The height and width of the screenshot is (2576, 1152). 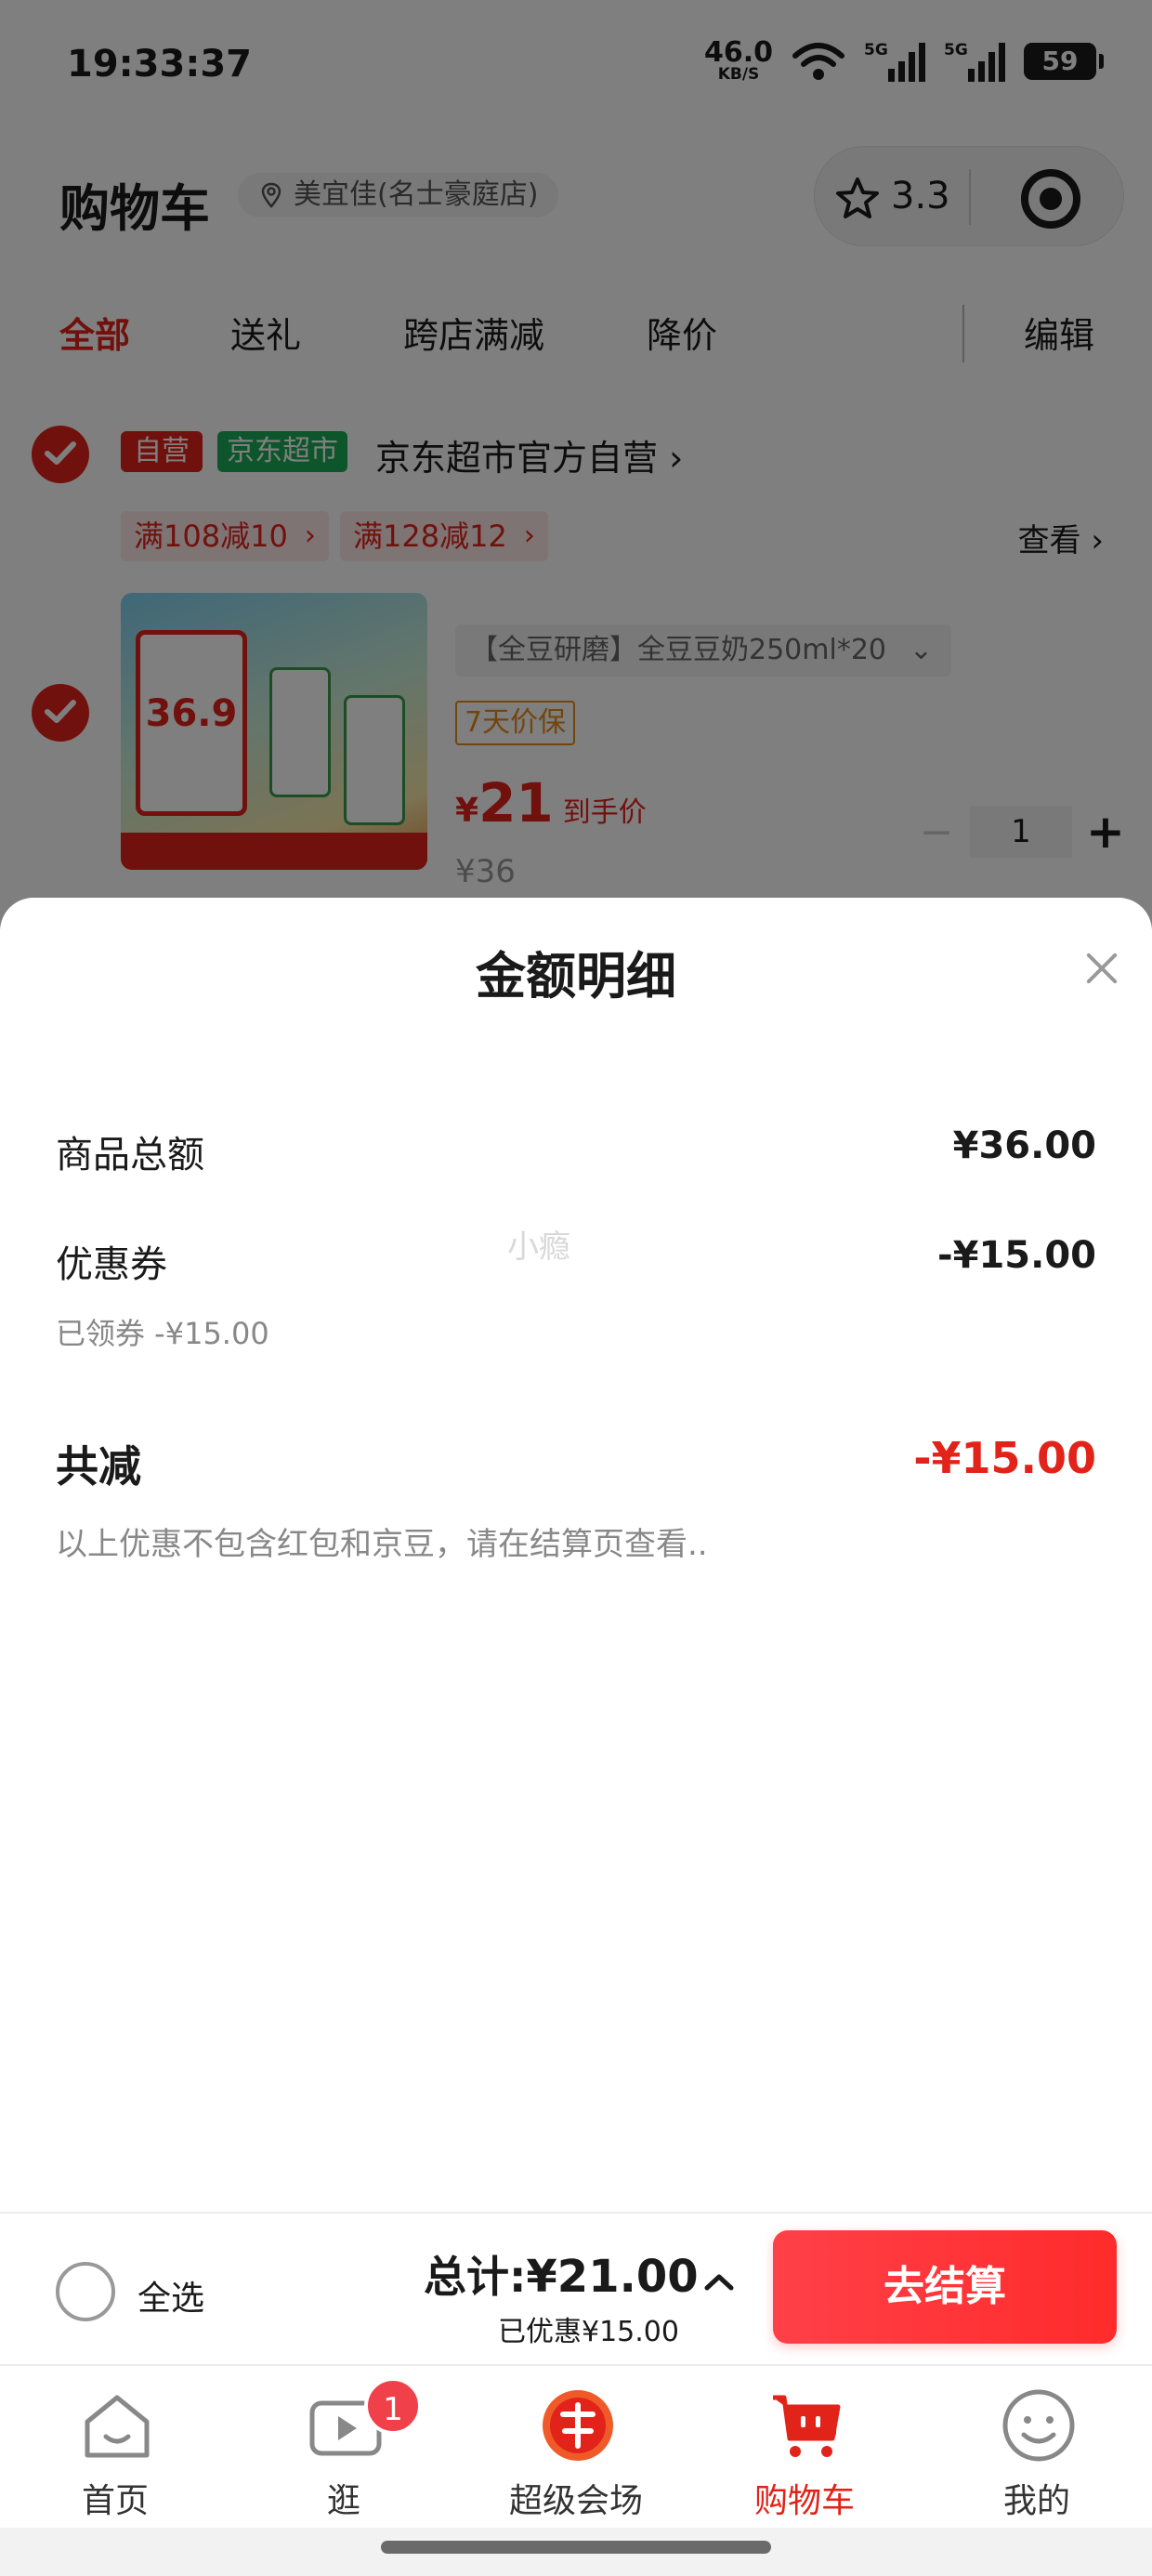 I want to click on checkout-bar: 全选 总计:¥21.00 已优惠¥15.00 去结算, so click(x=576, y=2288).